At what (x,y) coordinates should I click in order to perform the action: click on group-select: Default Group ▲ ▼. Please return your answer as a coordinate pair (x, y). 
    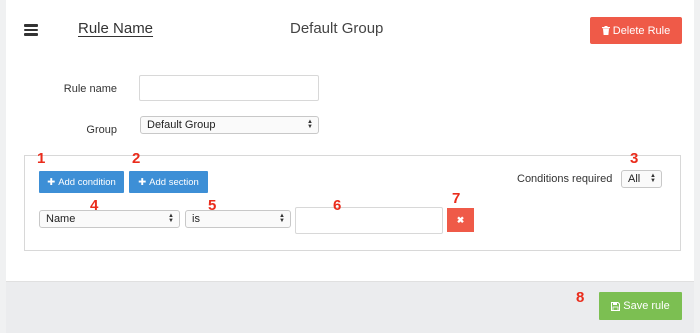
    Looking at the image, I should click on (229, 125).